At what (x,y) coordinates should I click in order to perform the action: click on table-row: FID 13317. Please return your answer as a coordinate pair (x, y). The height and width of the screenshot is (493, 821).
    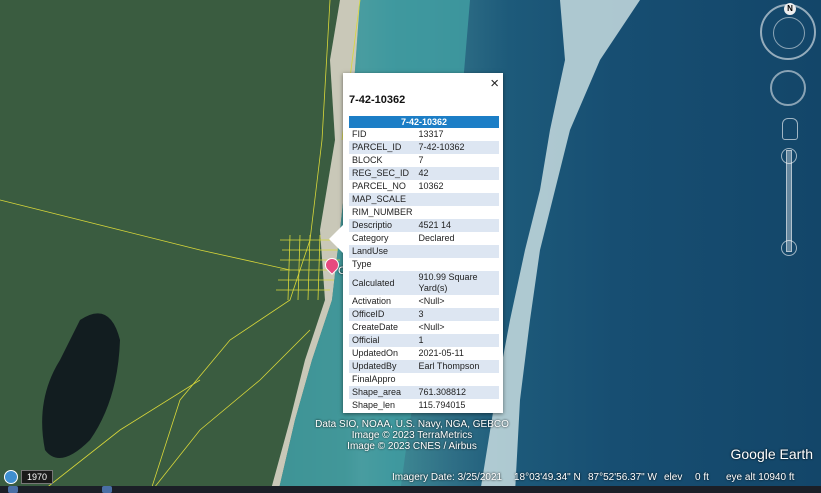
    Looking at the image, I should click on (424, 134).